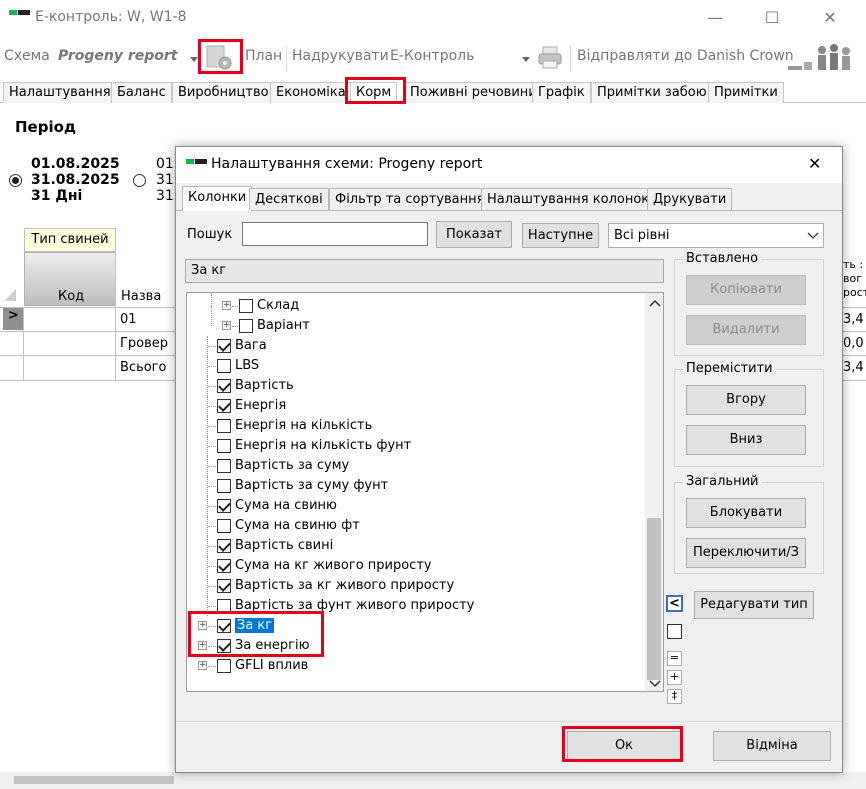  I want to click on tree-item: Вартість за суму, so click(415, 466).